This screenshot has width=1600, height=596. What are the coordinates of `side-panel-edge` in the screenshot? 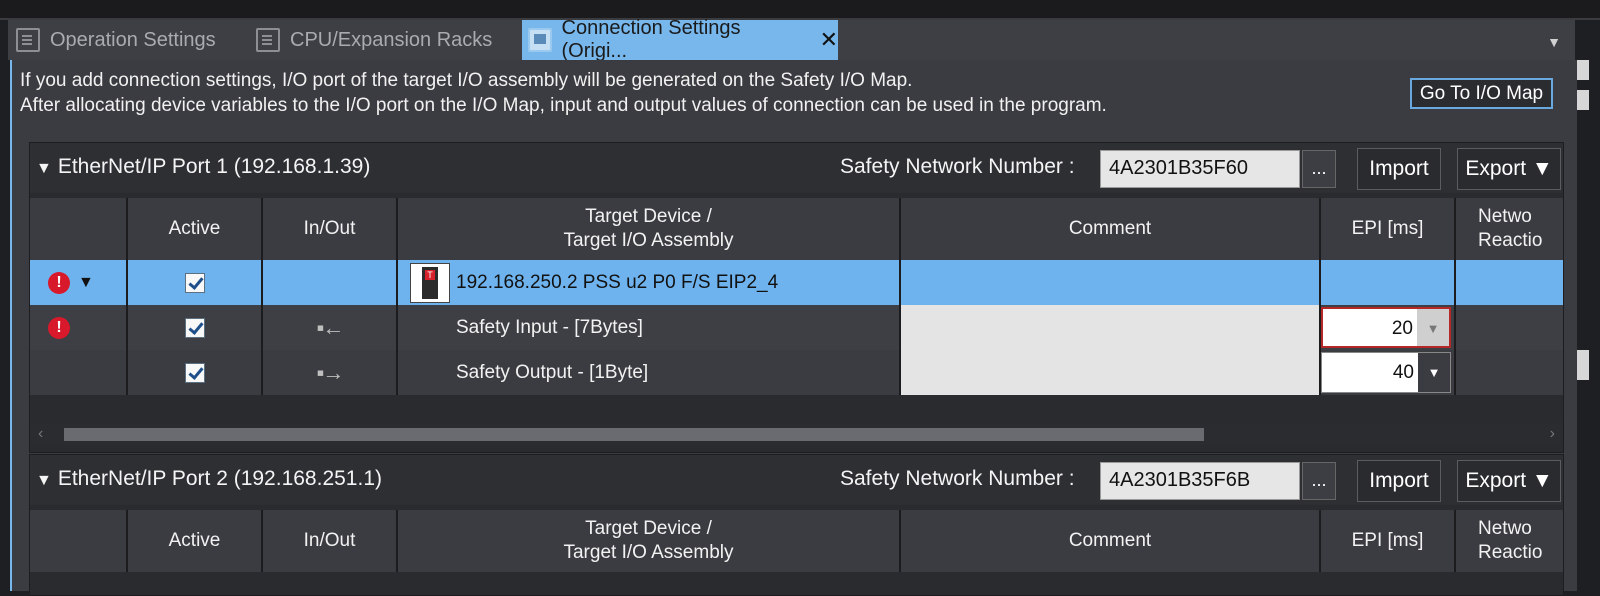 It's located at (1588, 305).